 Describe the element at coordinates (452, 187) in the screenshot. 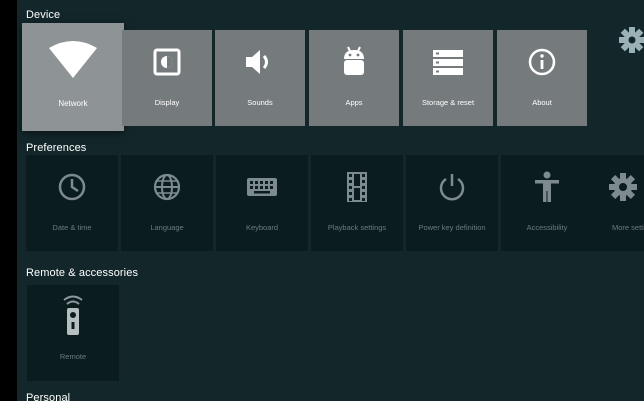

I see `power-icon` at that location.